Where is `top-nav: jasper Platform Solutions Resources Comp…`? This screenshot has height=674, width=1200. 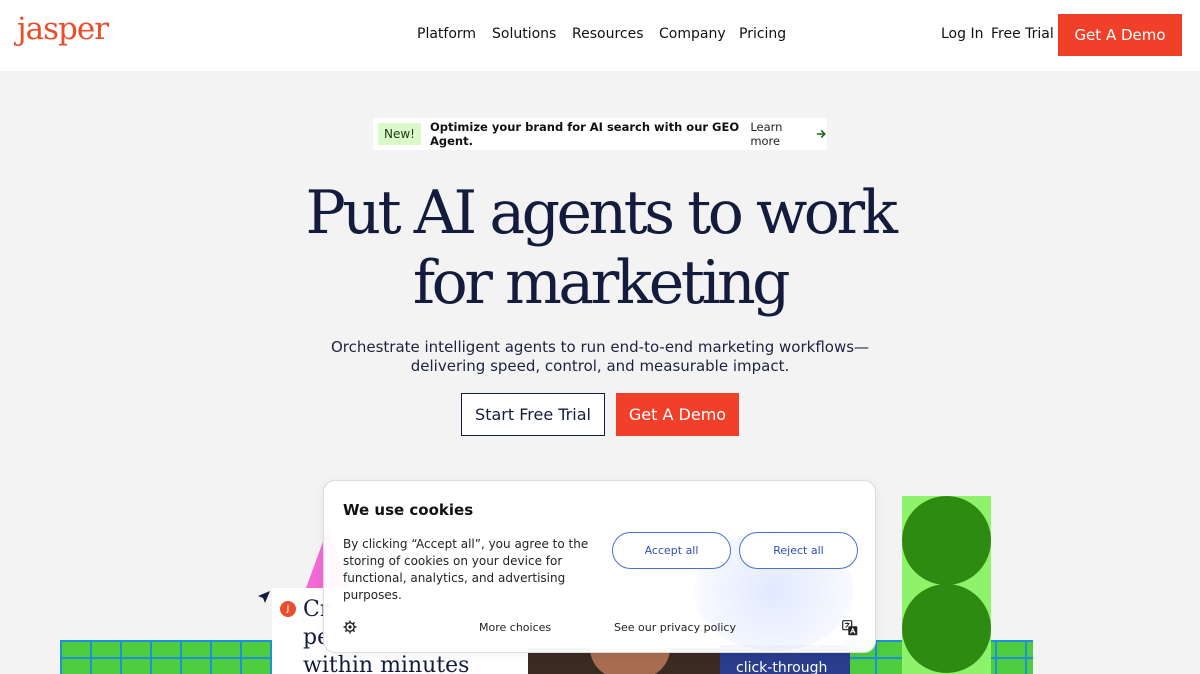
top-nav: jasper Platform Solutions Resources Comp… is located at coordinates (600, 35).